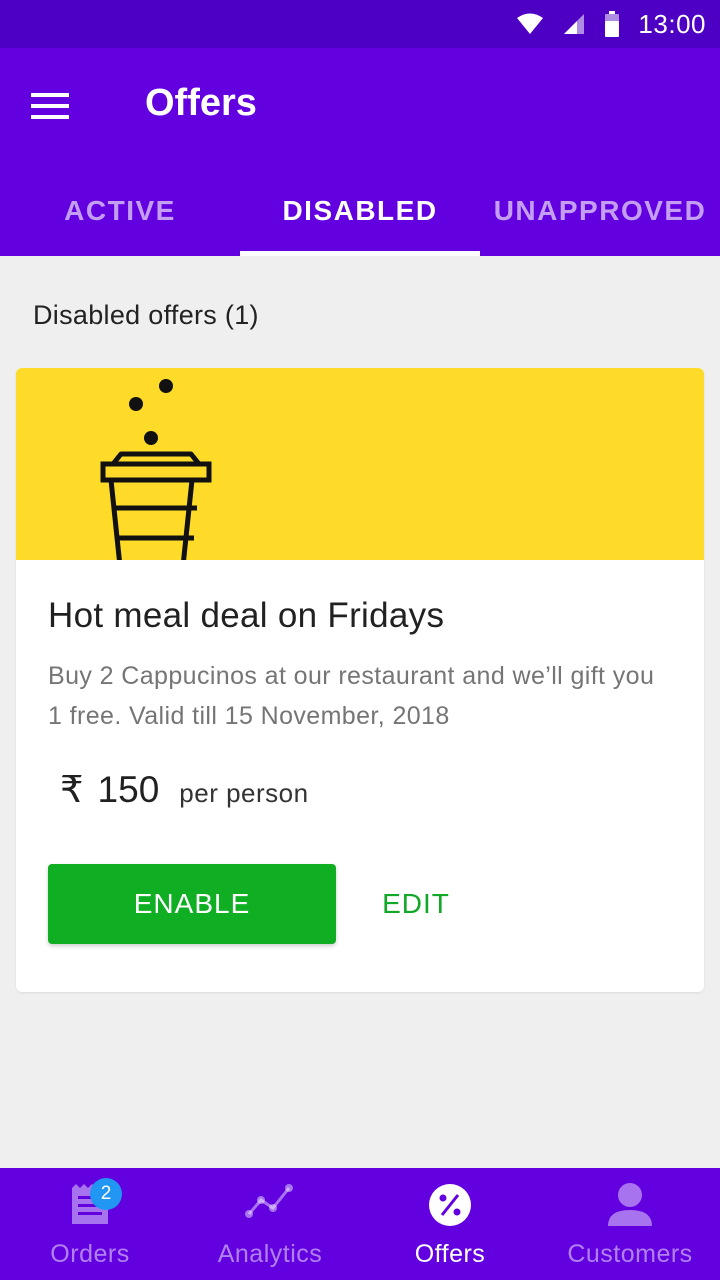 The height and width of the screenshot is (1280, 720). What do you see at coordinates (244, 793) in the screenshot?
I see `price-unit: per person` at bounding box center [244, 793].